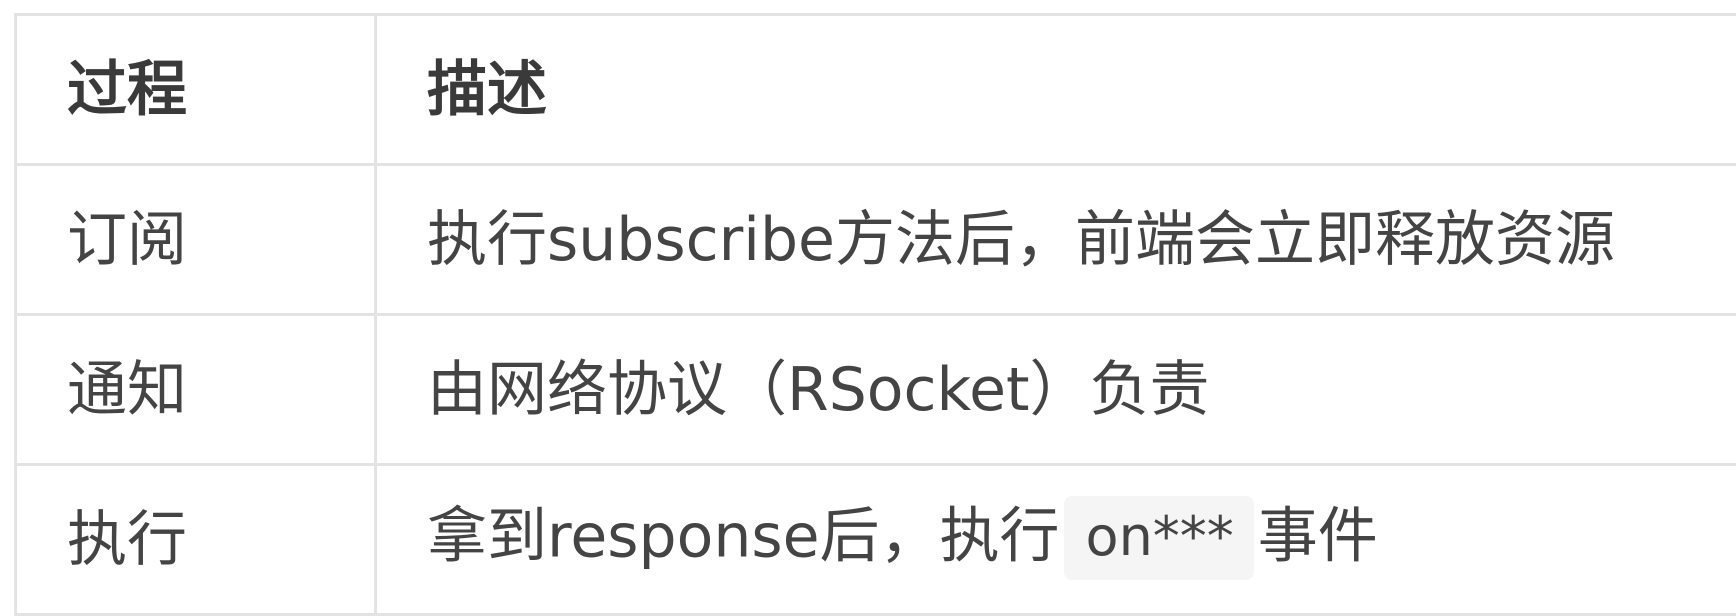 This screenshot has width=1736, height=616. What do you see at coordinates (743, 536) in the screenshot?
I see `description-text-before: 拿到response后，执行` at bounding box center [743, 536].